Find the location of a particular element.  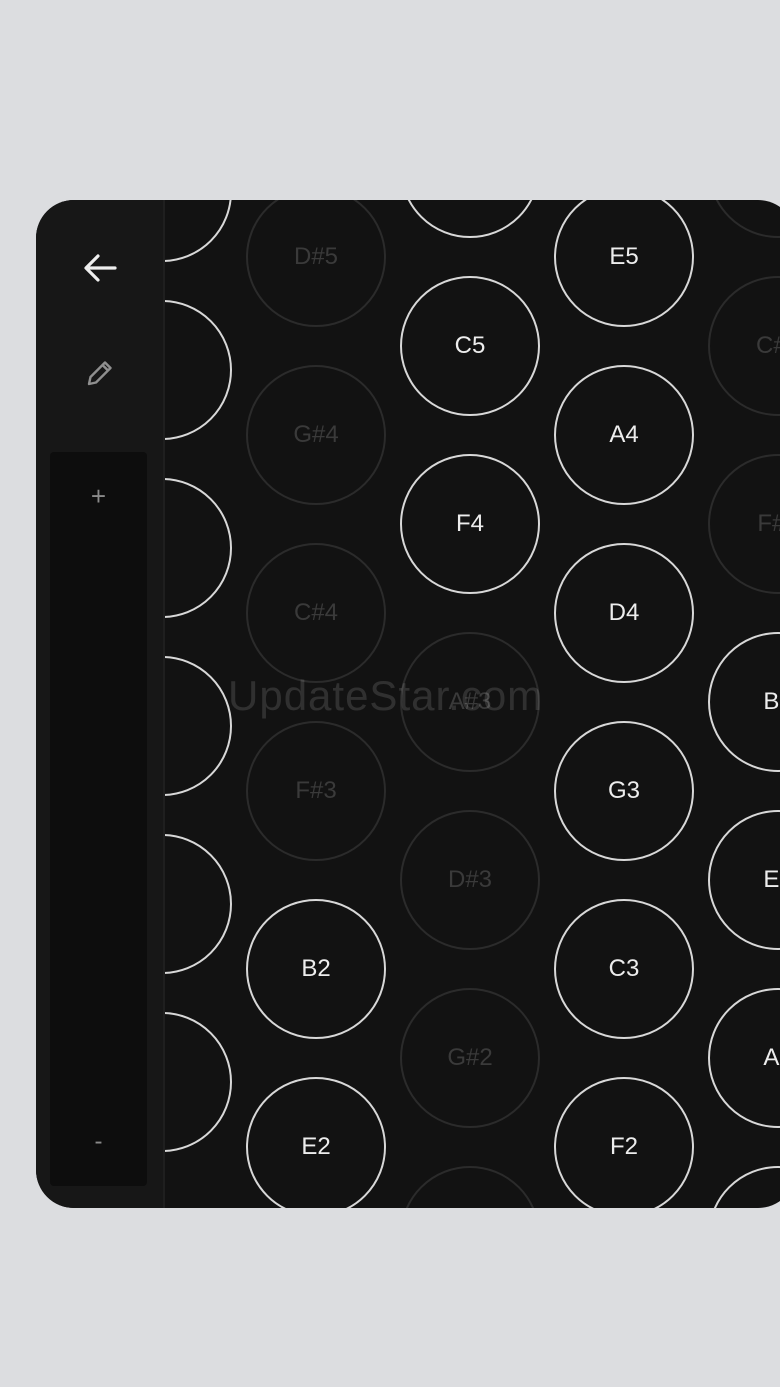

pencil-icon is located at coordinates (100, 375).